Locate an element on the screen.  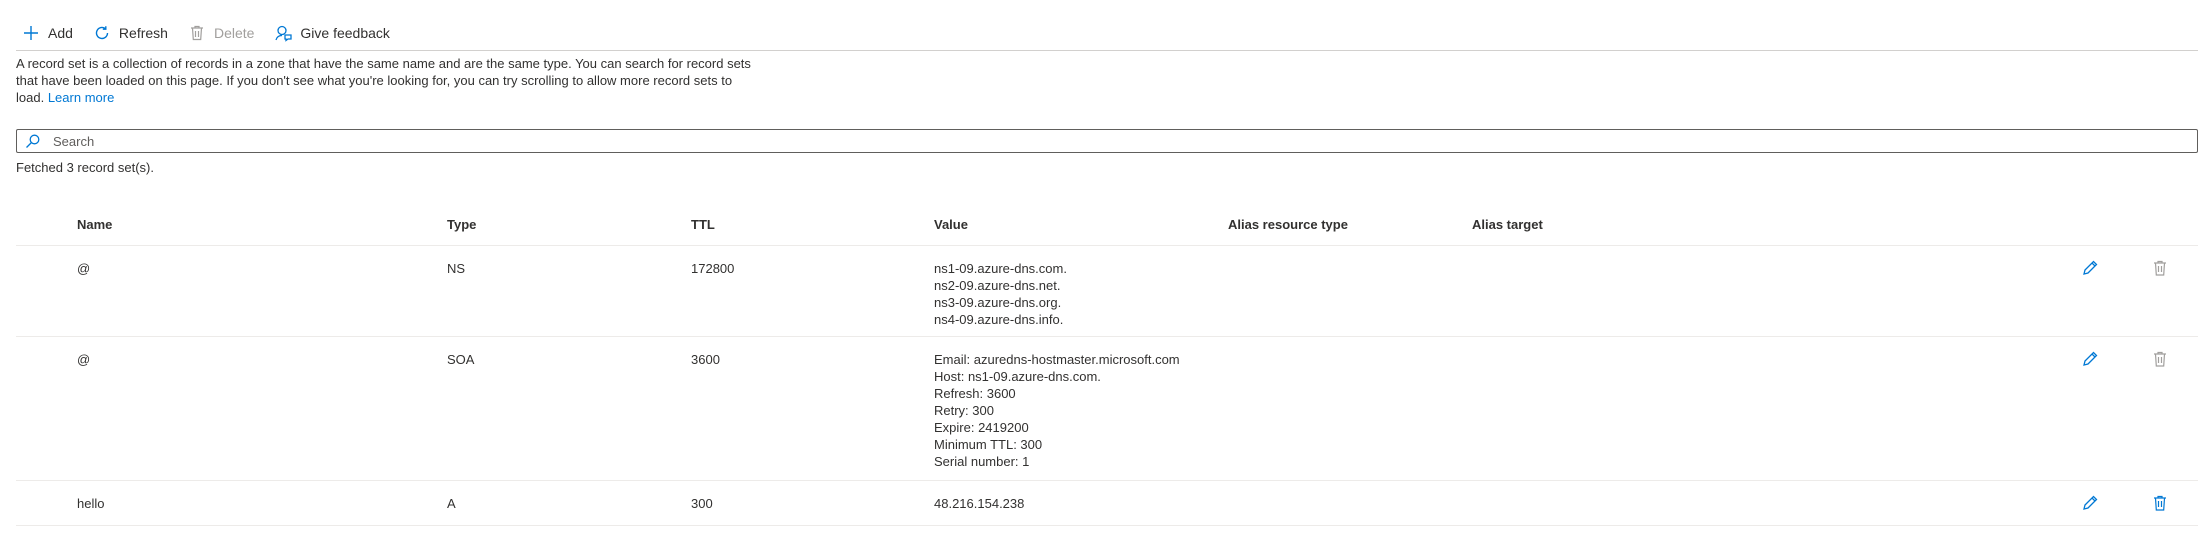
record-ttl: 3600 is located at coordinates (705, 359).